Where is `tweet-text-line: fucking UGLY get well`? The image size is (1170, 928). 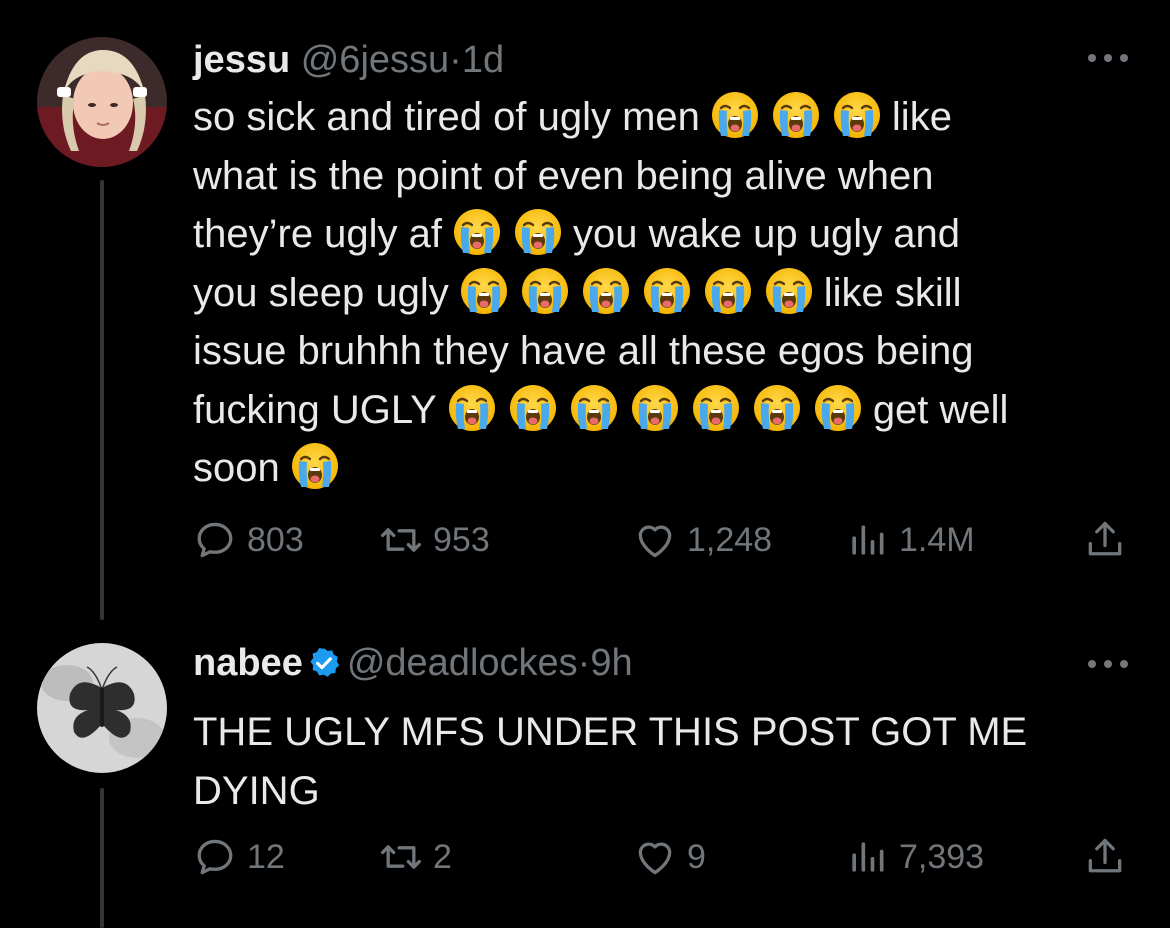
tweet-text-line: fucking UGLY get well is located at coordinates (653, 410).